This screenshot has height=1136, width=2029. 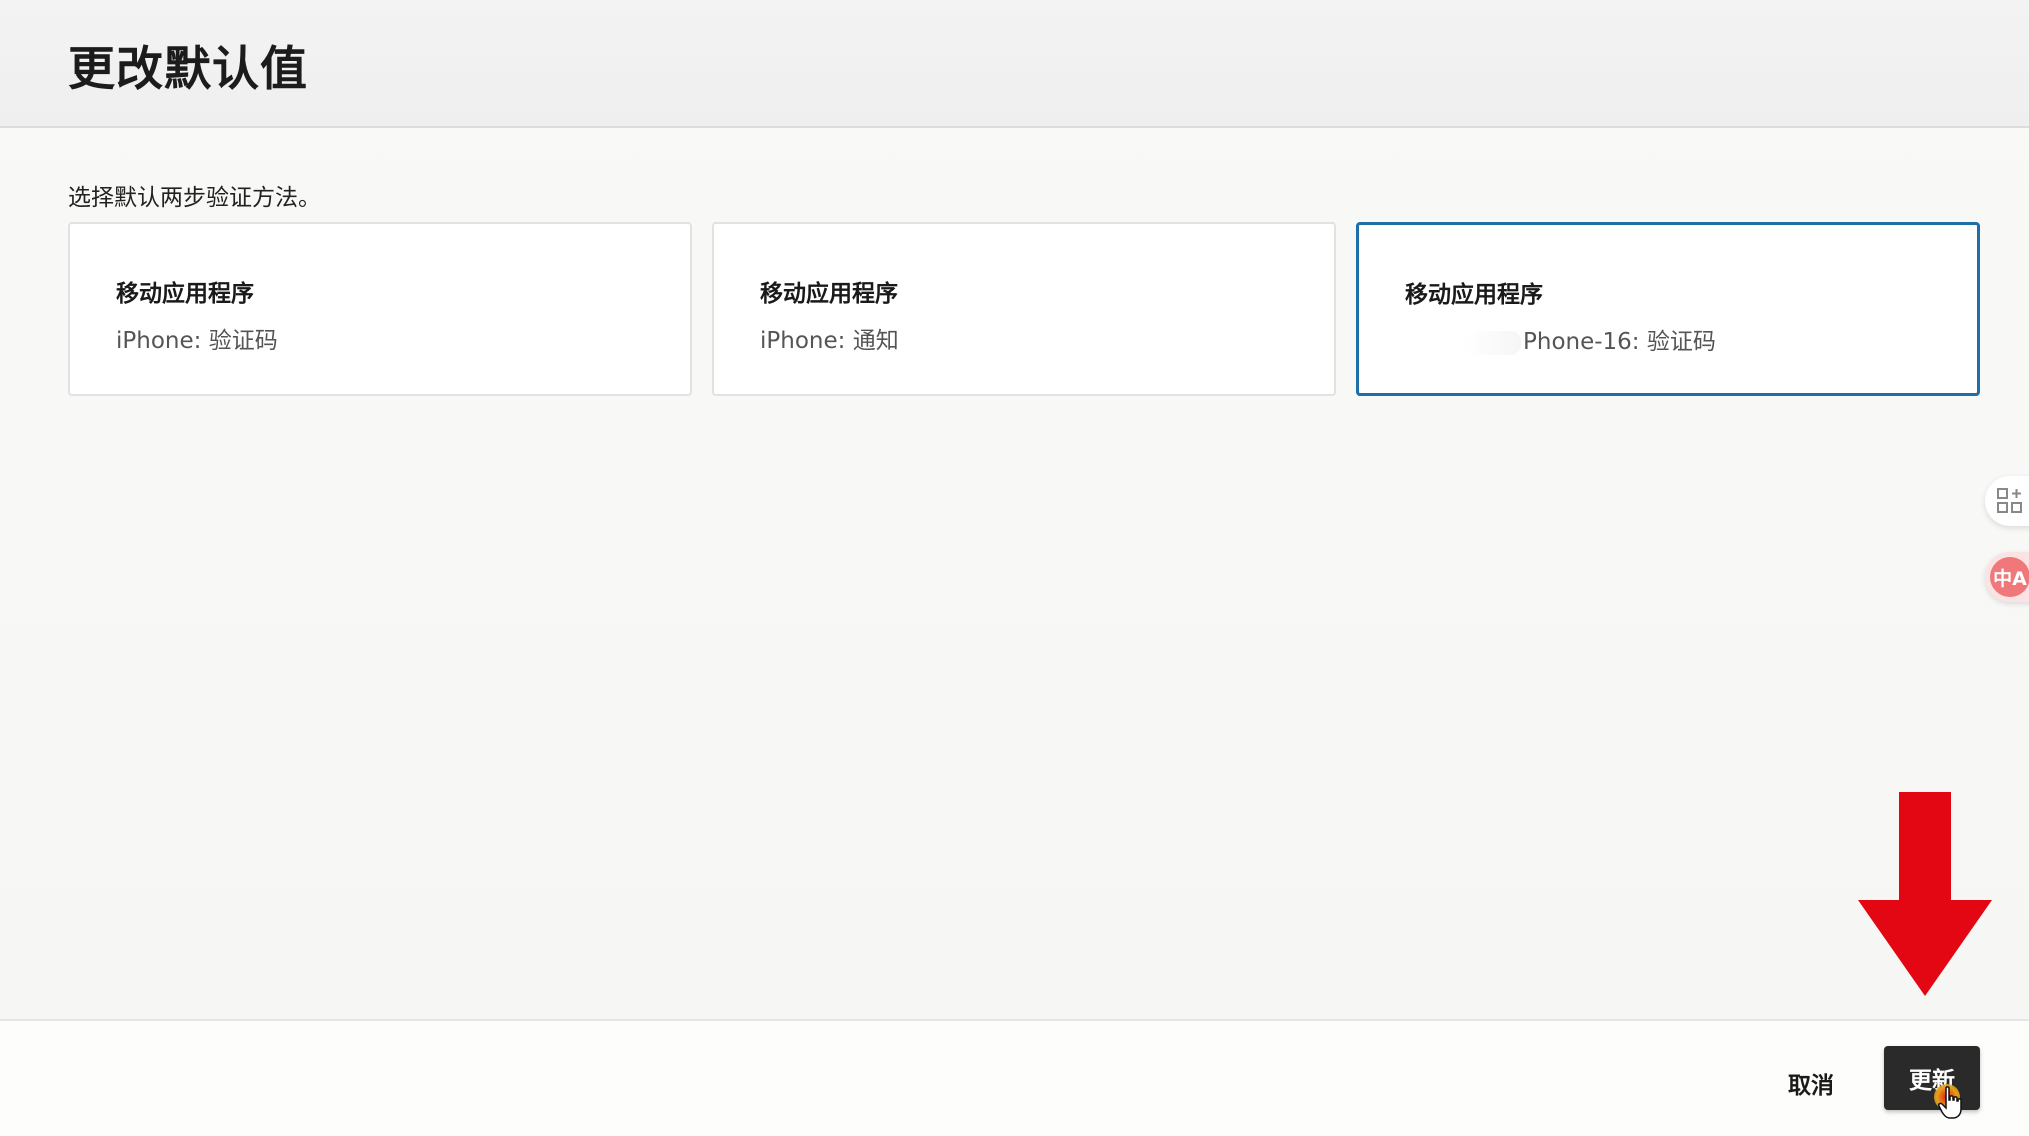 I want to click on translate-icon: 中A, so click(x=2009, y=577).